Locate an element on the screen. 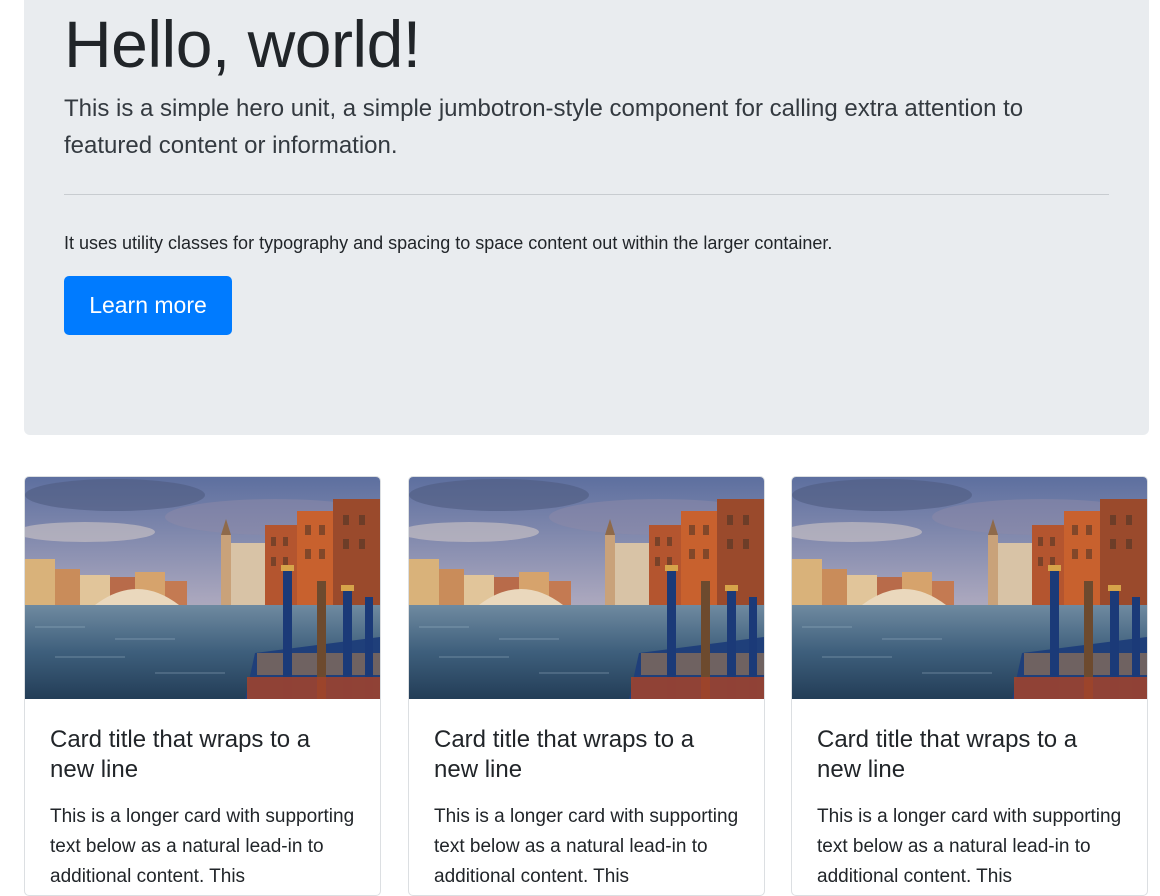  hero-title: Hello, world! is located at coordinates (242, 44).